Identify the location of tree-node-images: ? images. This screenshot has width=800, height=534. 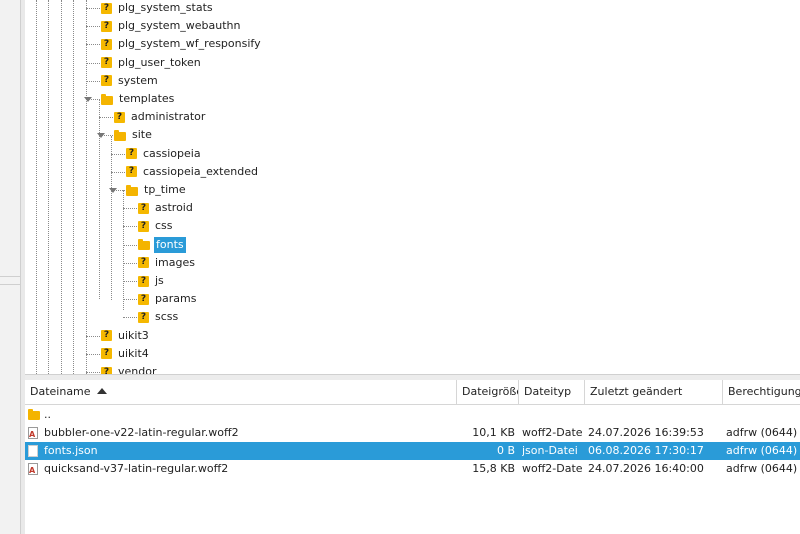
(167, 263).